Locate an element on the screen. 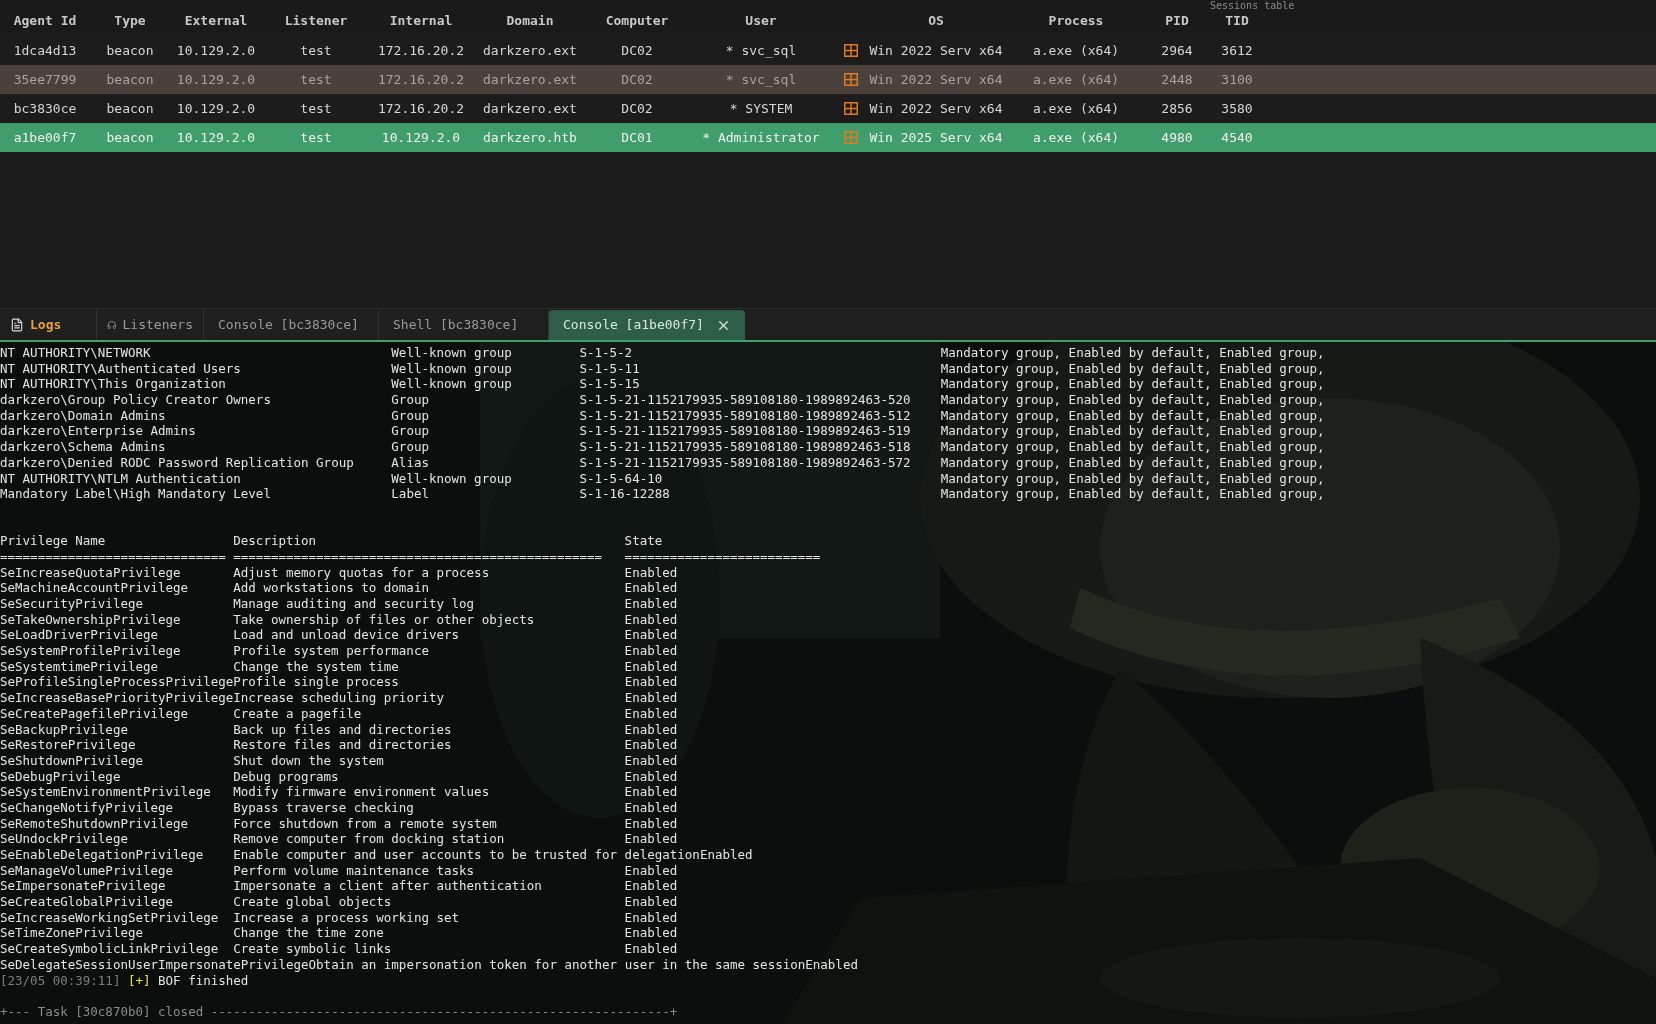  console-text: SeSystemtimePrivilege is located at coordinates (80, 666).